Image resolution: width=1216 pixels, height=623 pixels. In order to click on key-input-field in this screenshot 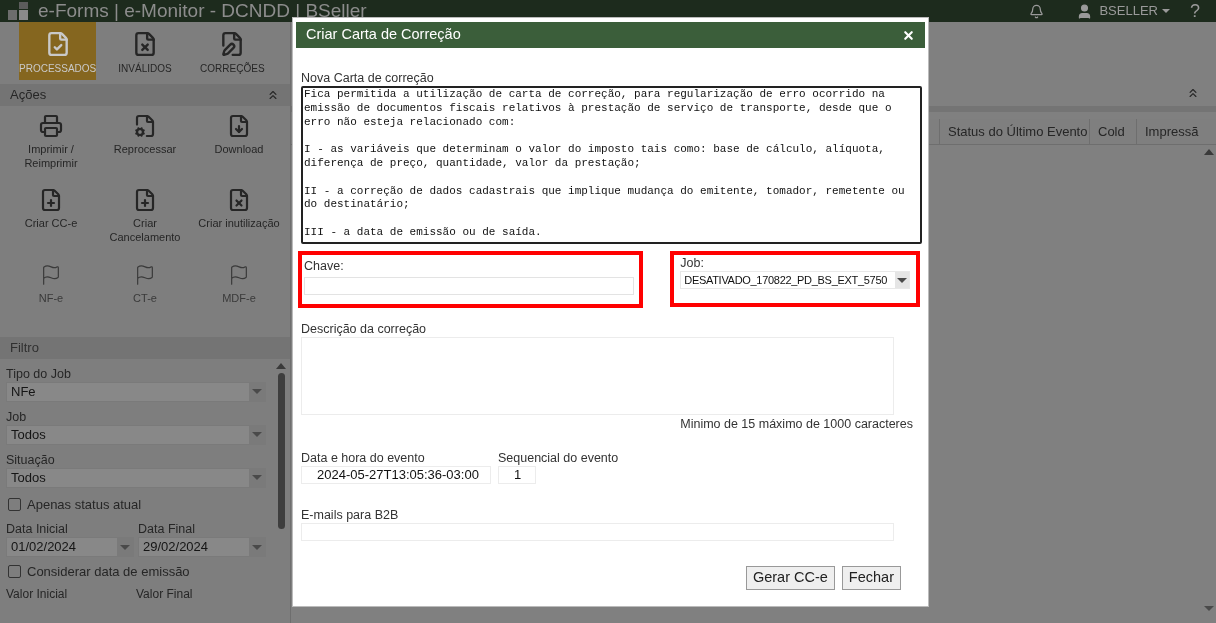, I will do `click(469, 286)`.